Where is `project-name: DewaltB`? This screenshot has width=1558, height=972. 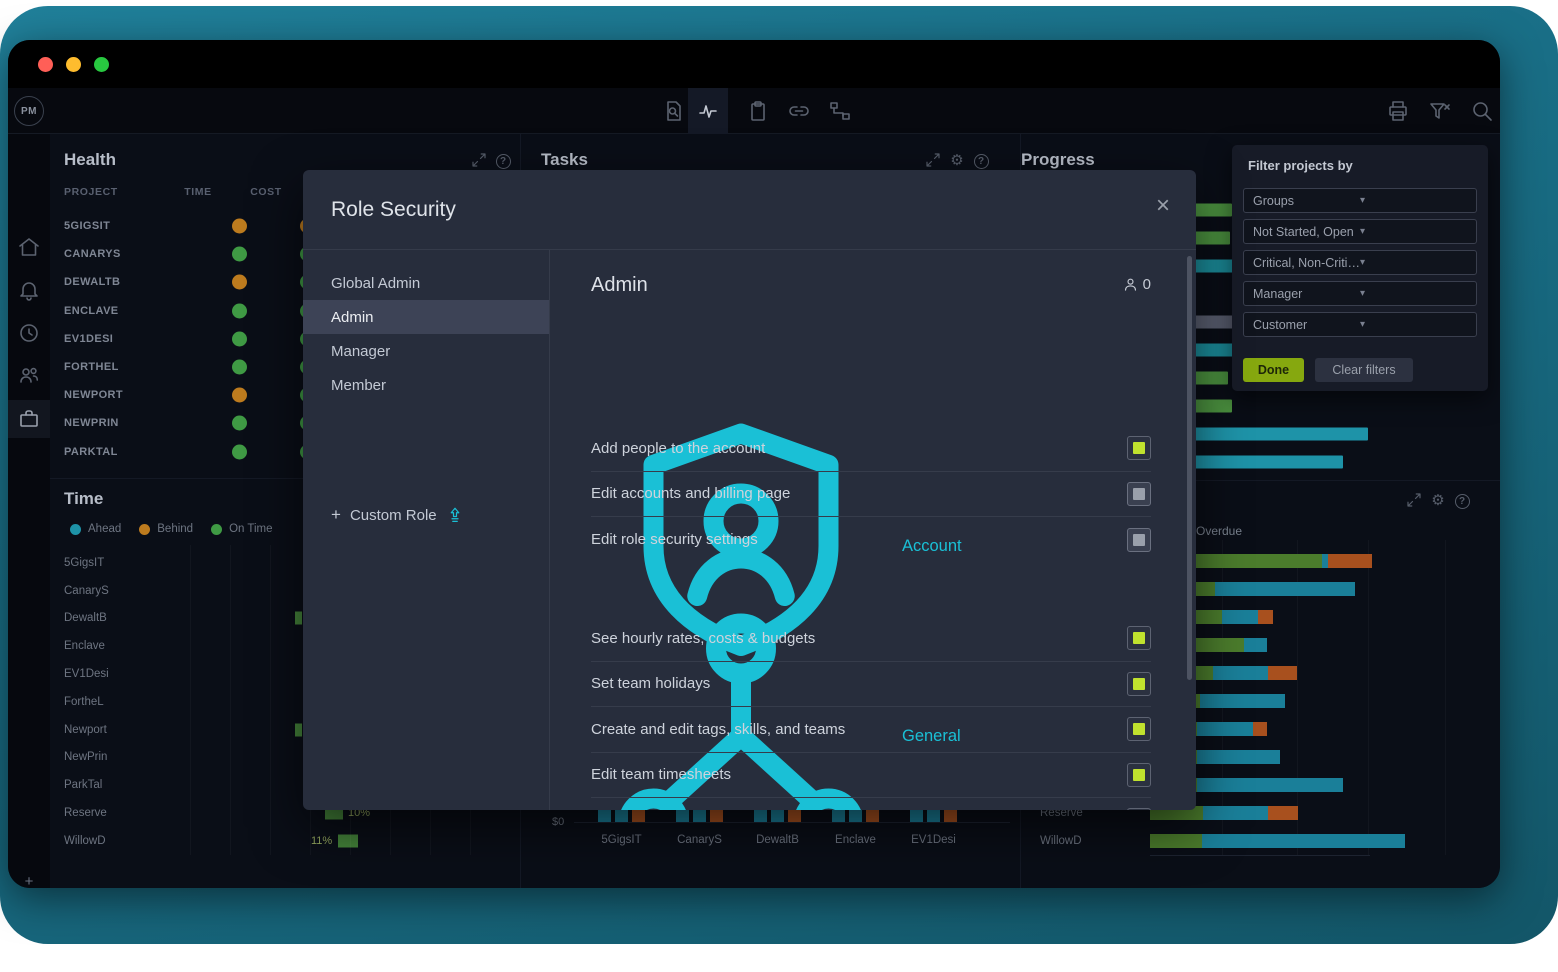
project-name: DewaltB is located at coordinates (85, 618).